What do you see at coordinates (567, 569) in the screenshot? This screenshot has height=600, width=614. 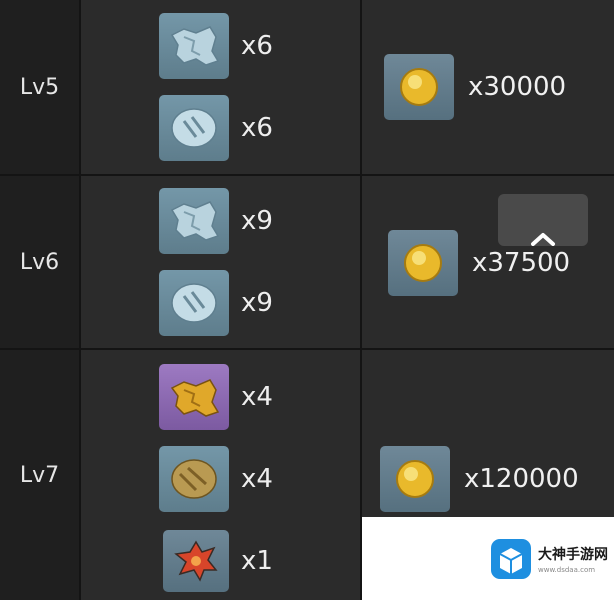 I see `watermark-url: www.dsdaa.com` at bounding box center [567, 569].